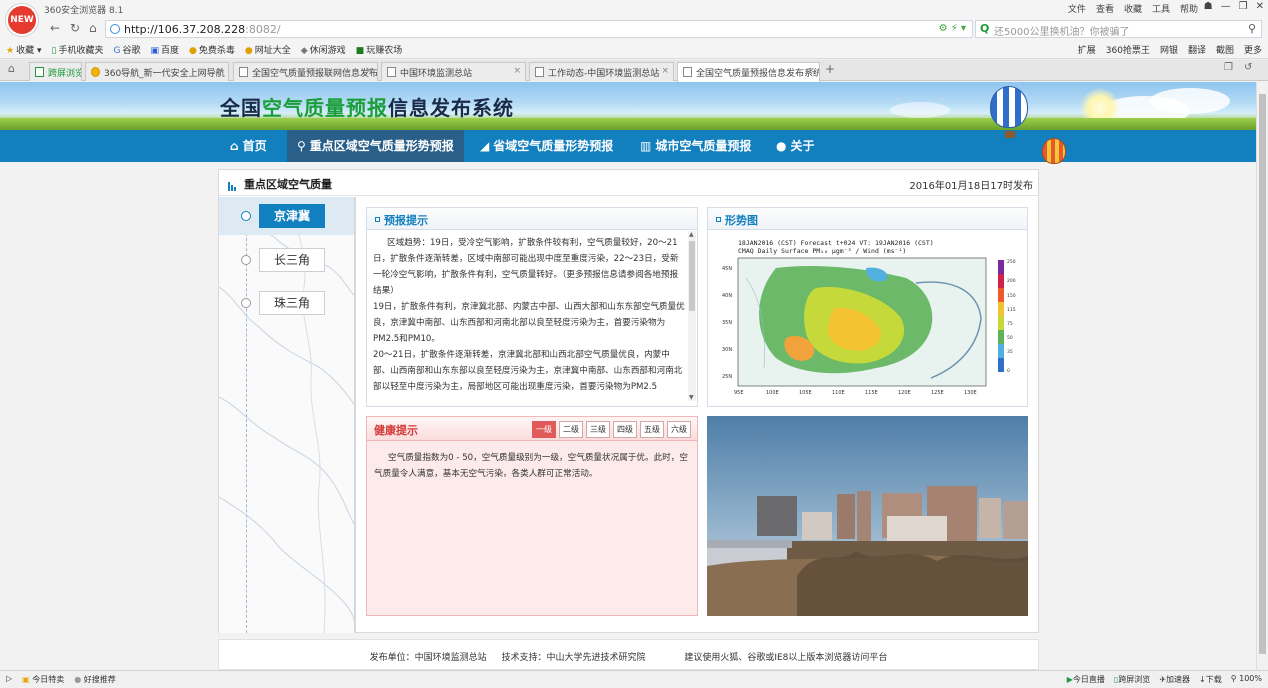 The image size is (1268, 688). Describe the element at coordinates (1252, 28) in the screenshot. I see `search-icon: ⚲` at that location.